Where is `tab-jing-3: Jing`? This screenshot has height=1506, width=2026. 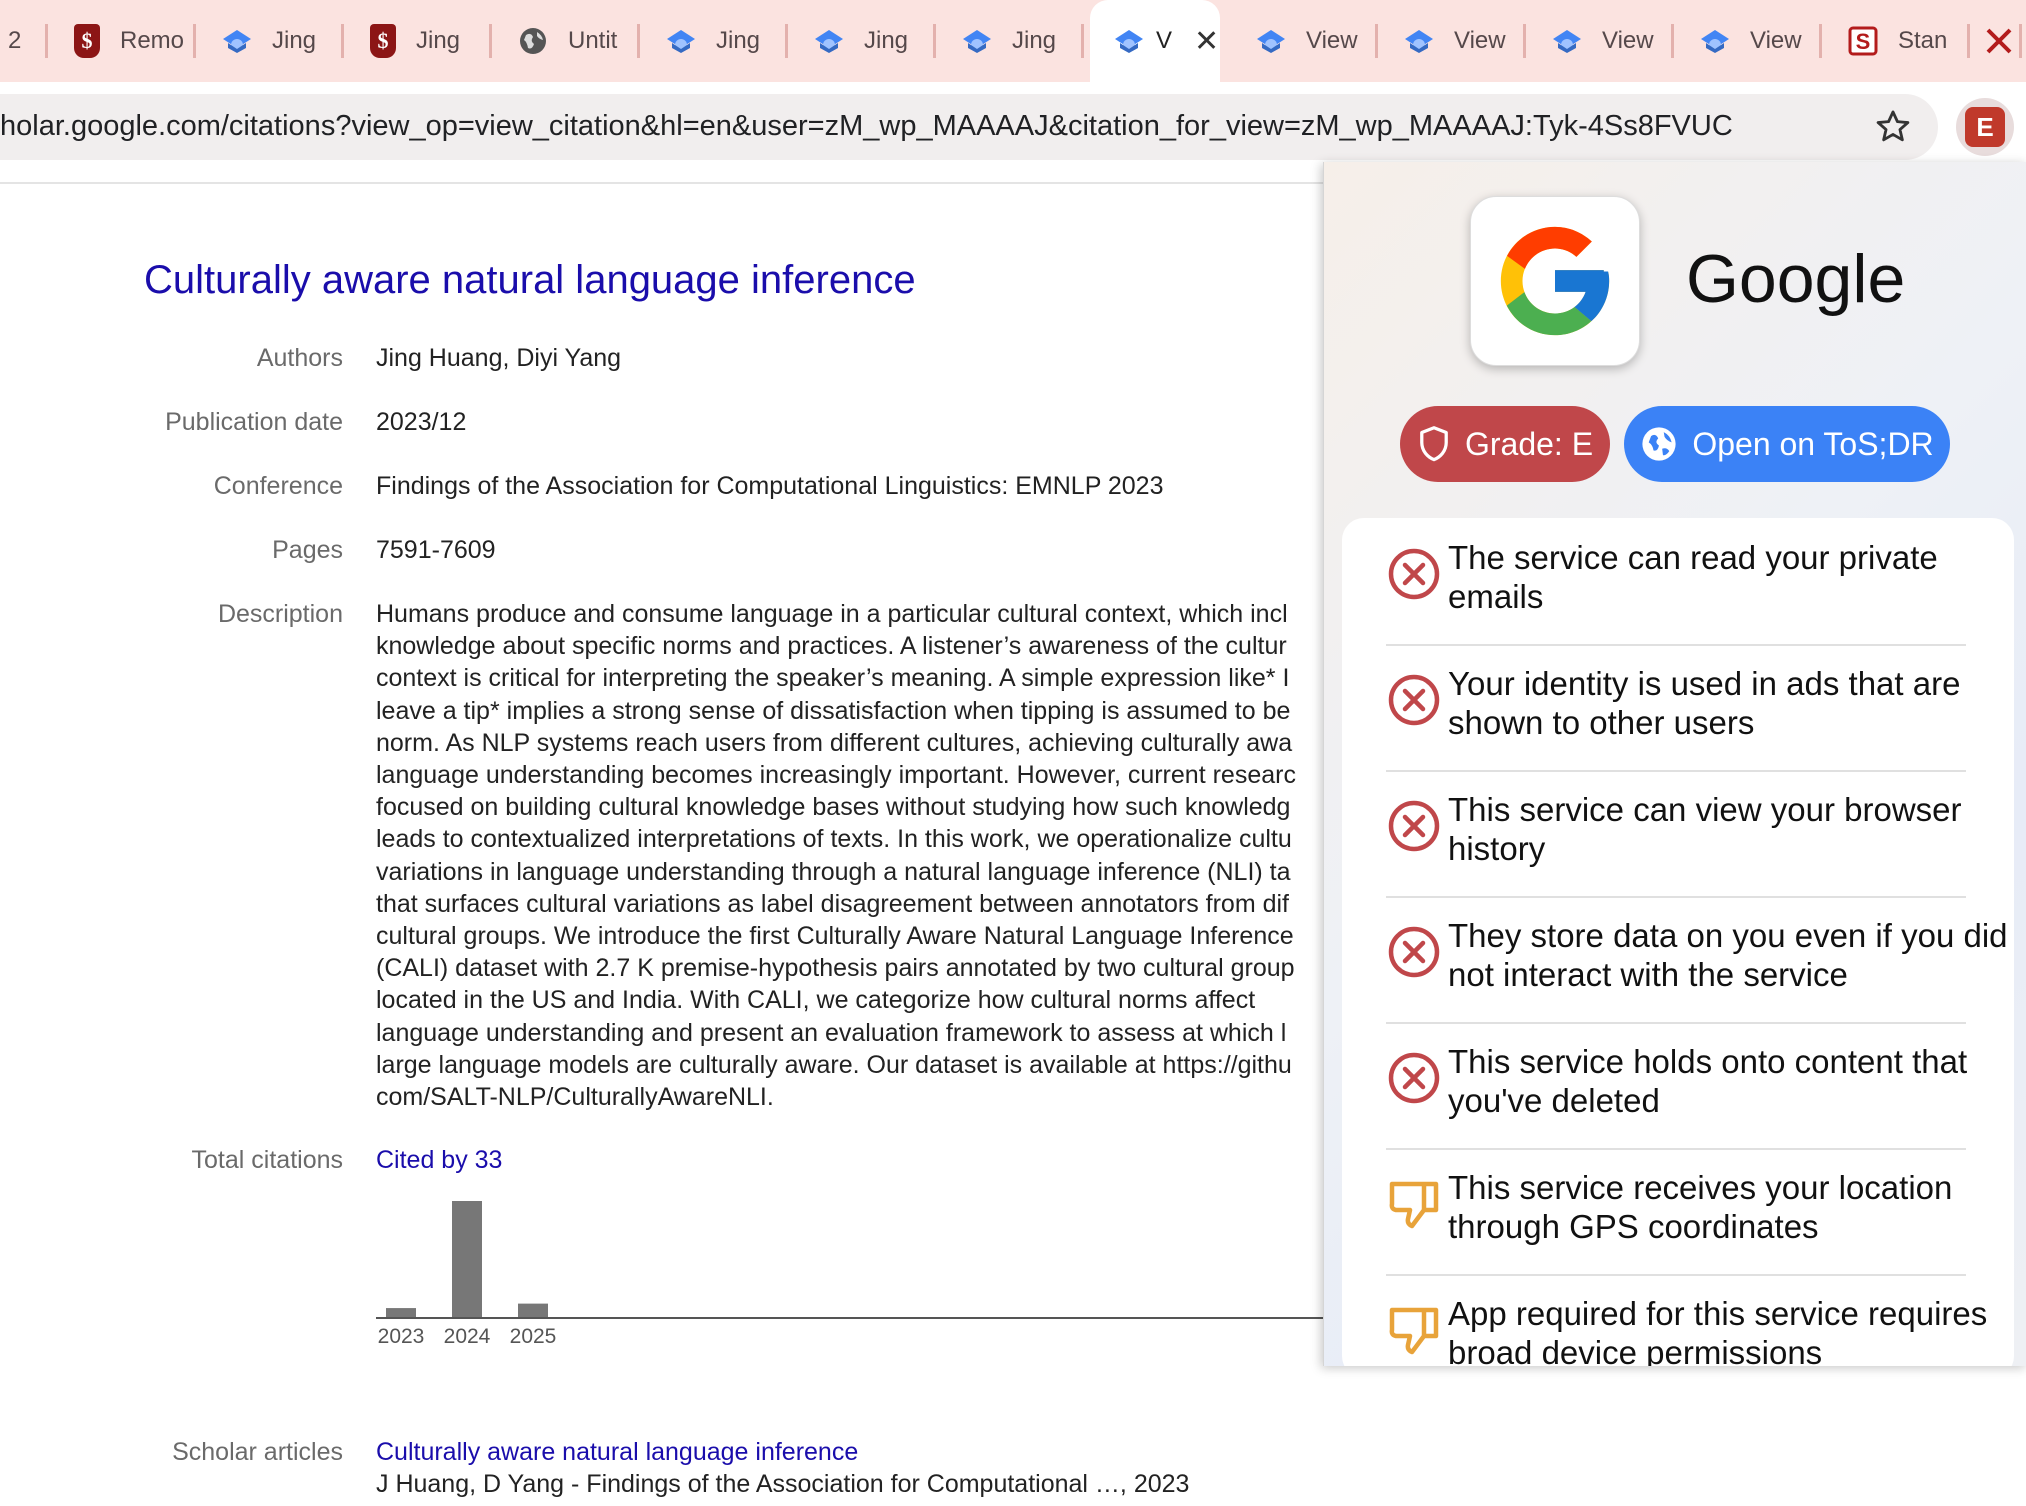 tab-jing-3: Jing is located at coordinates (714, 41).